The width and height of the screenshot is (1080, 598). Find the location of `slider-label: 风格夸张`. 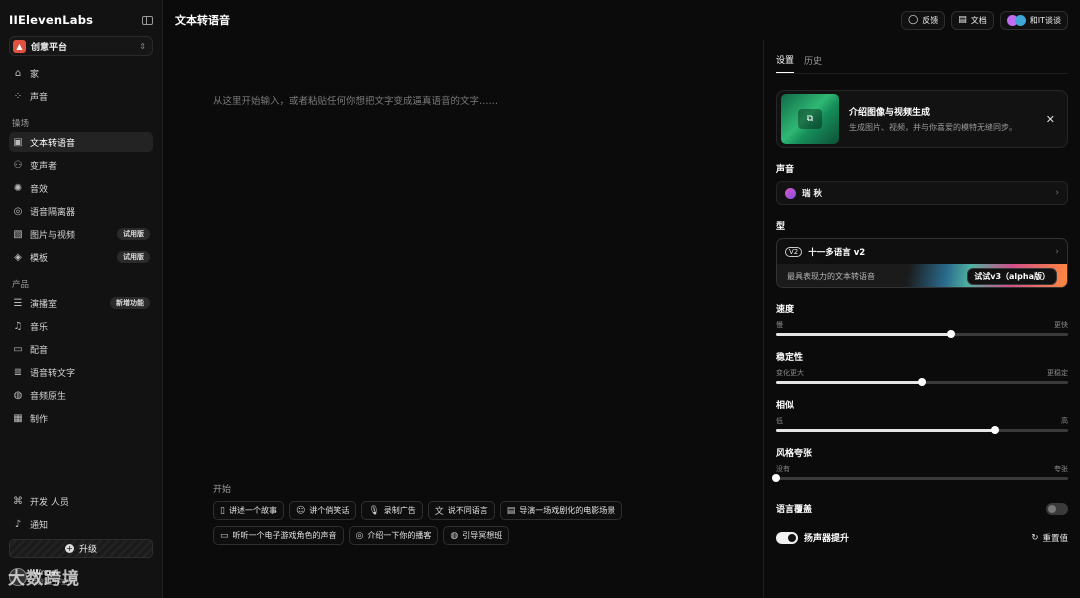

slider-label: 风格夸张 is located at coordinates (794, 454).